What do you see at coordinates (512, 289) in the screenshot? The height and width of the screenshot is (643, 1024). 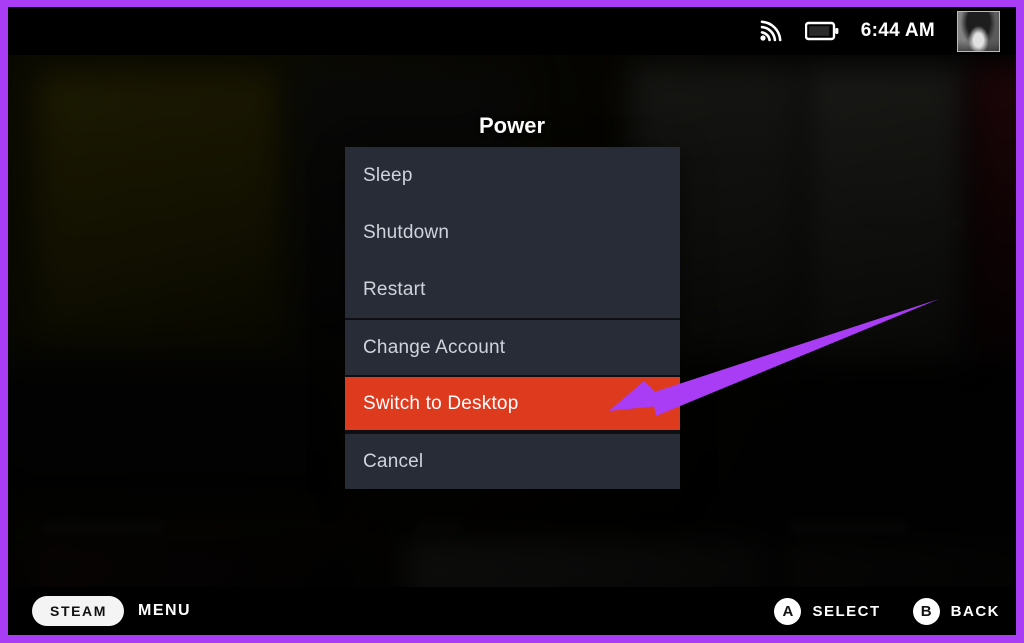 I see `menu-item-restart: Restart` at bounding box center [512, 289].